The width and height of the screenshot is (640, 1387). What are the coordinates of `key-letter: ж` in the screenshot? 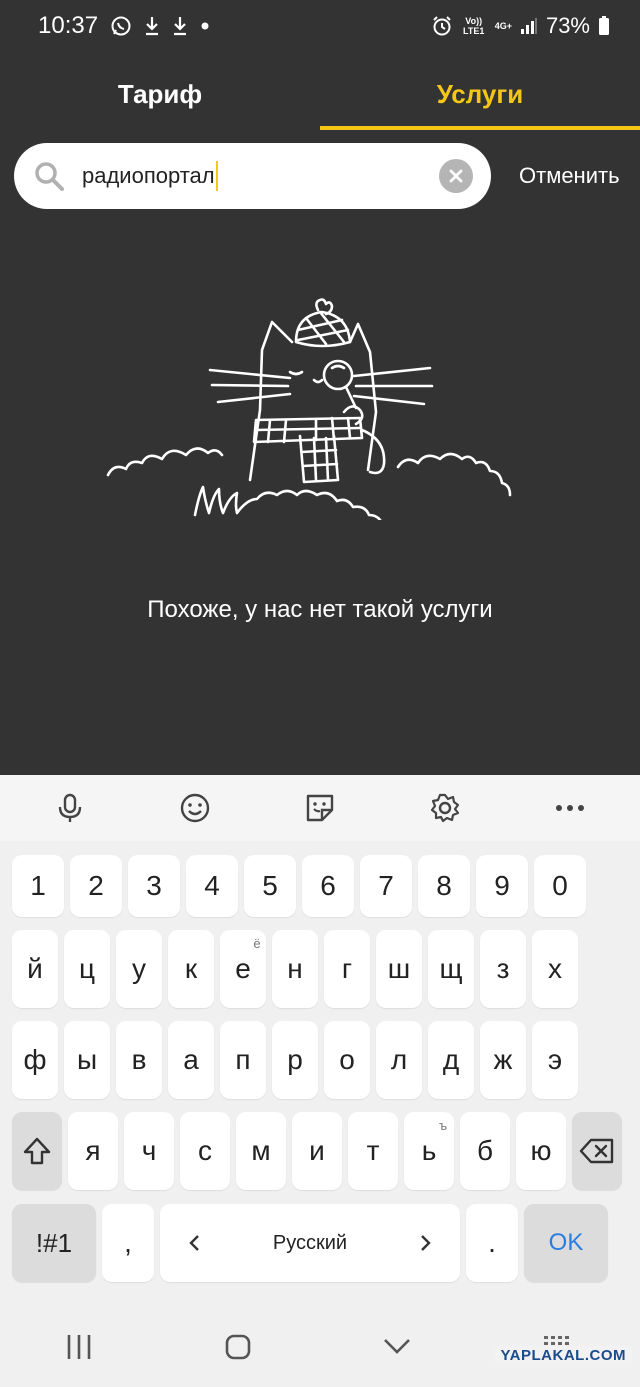 It's located at (503, 1060).